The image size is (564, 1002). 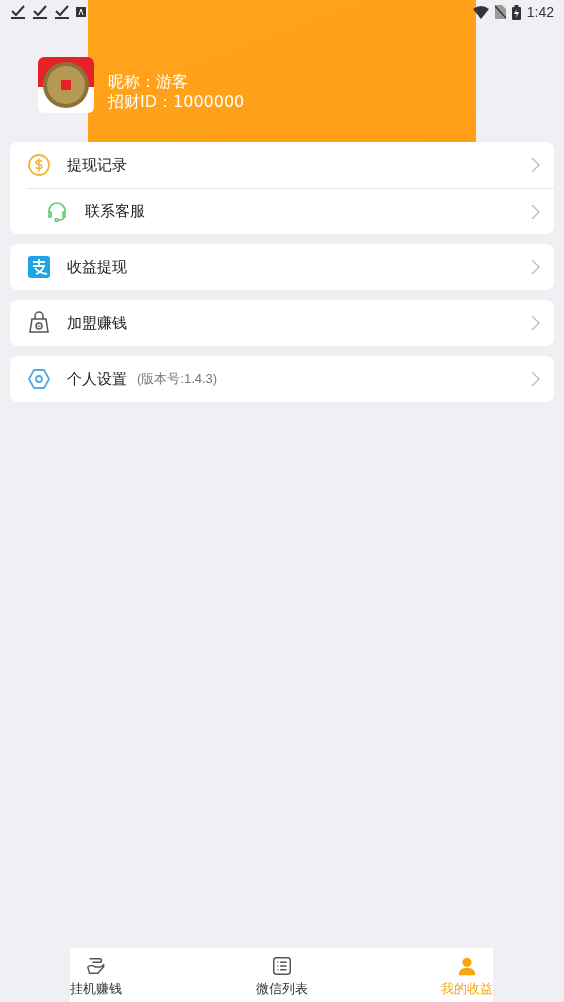 What do you see at coordinates (66, 85) in the screenshot?
I see `app-logo-icon` at bounding box center [66, 85].